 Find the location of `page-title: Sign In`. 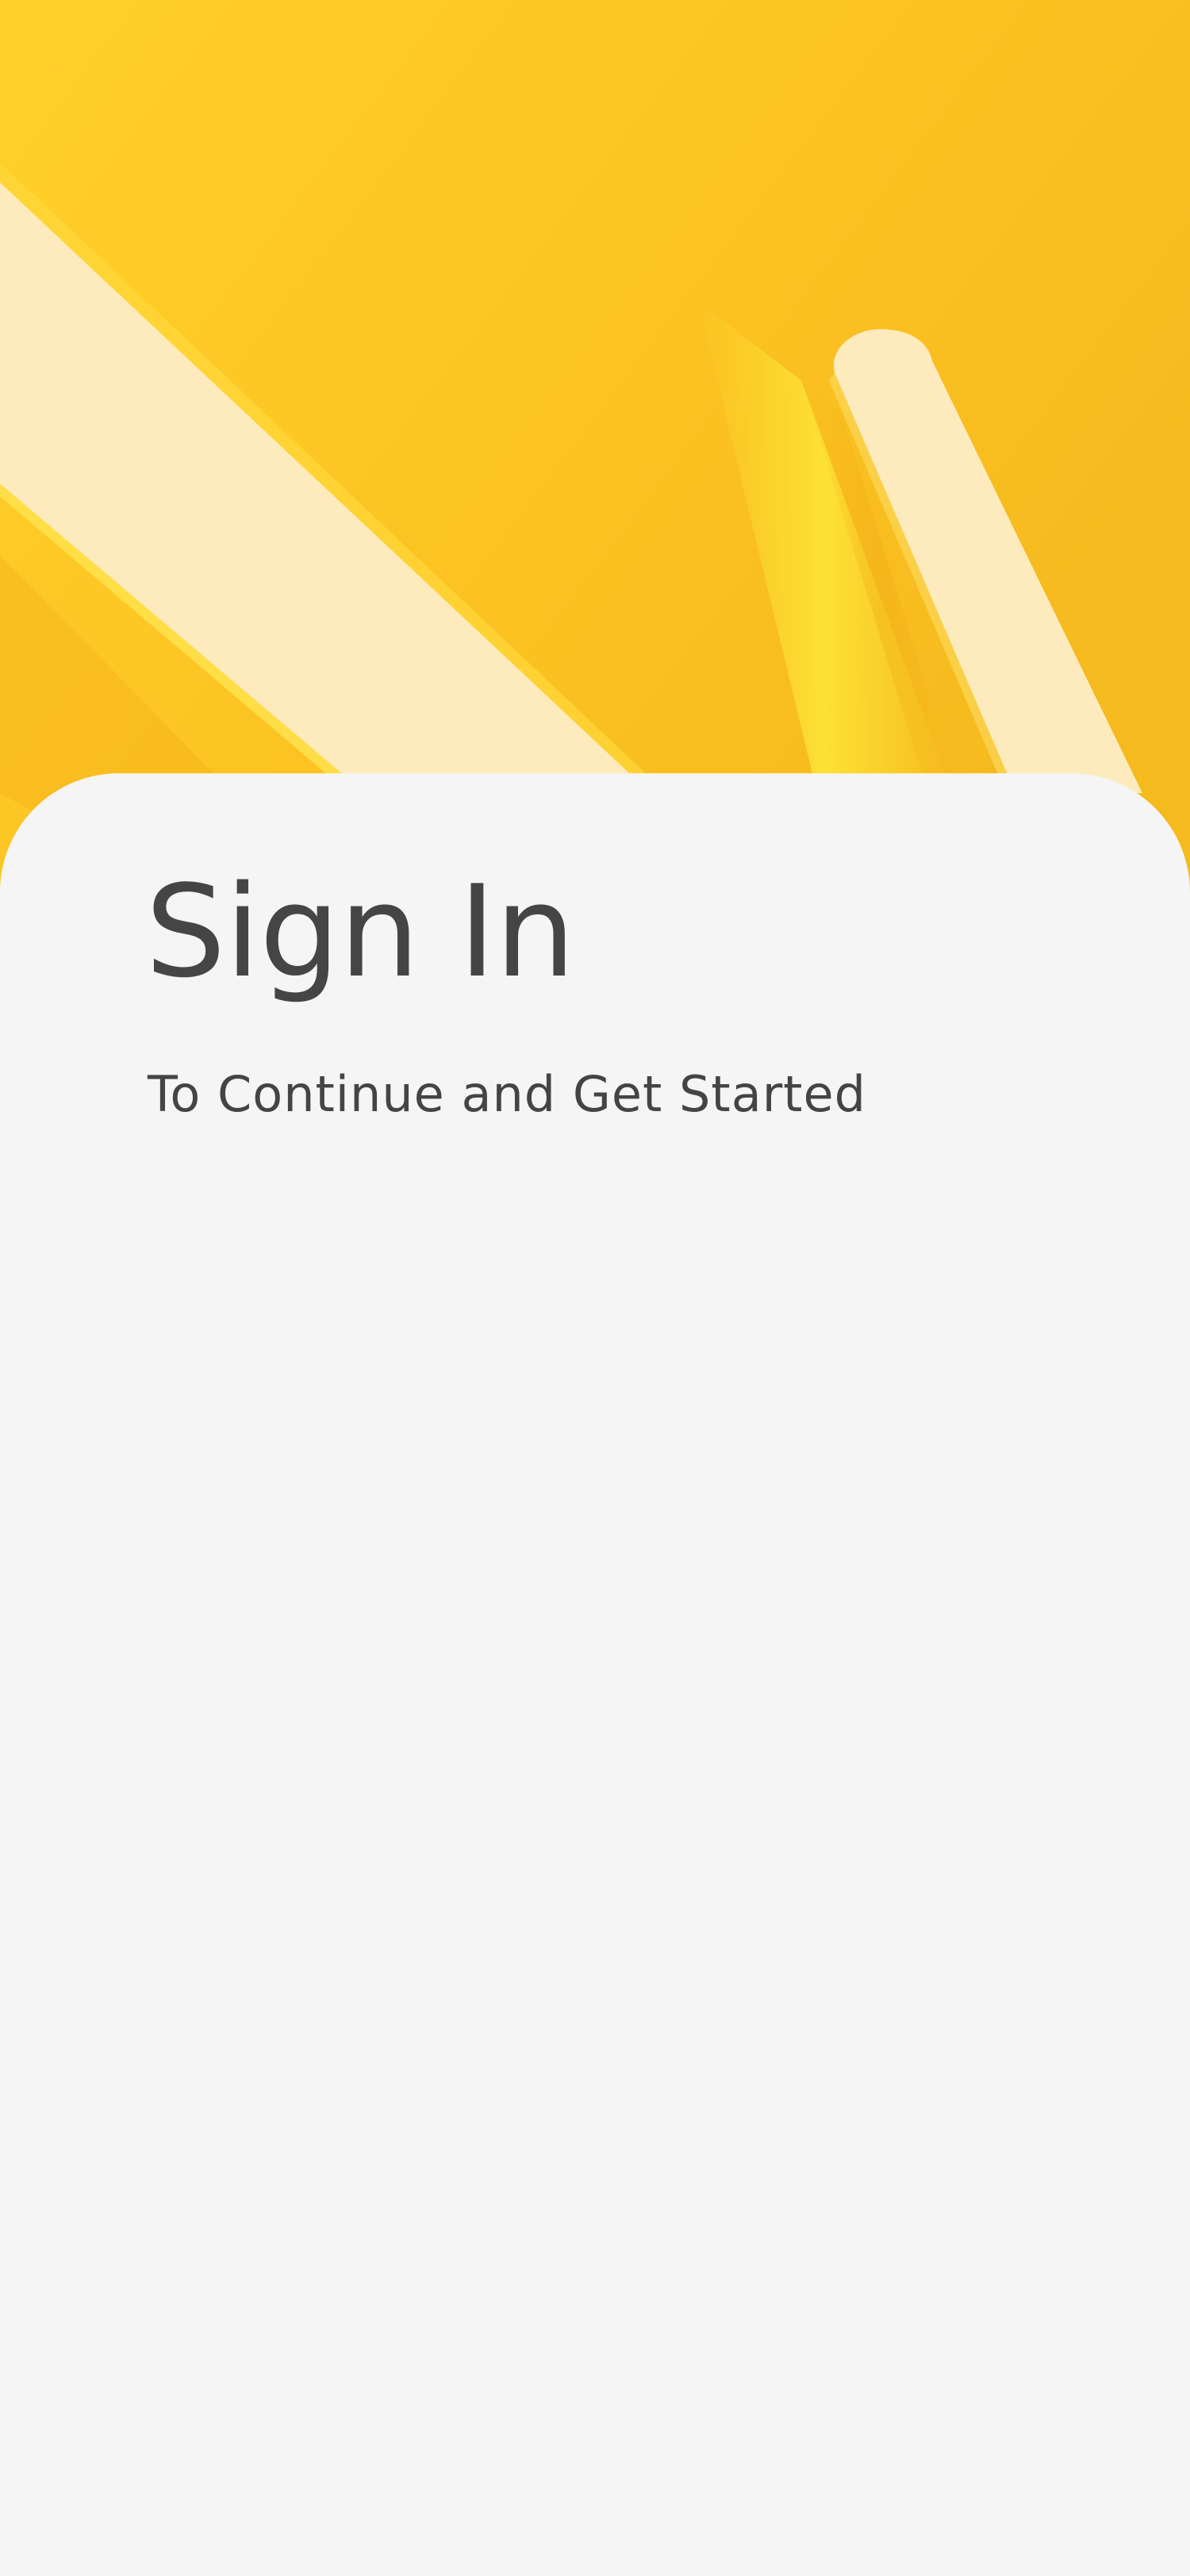

page-title: Sign In is located at coordinates (360, 931).